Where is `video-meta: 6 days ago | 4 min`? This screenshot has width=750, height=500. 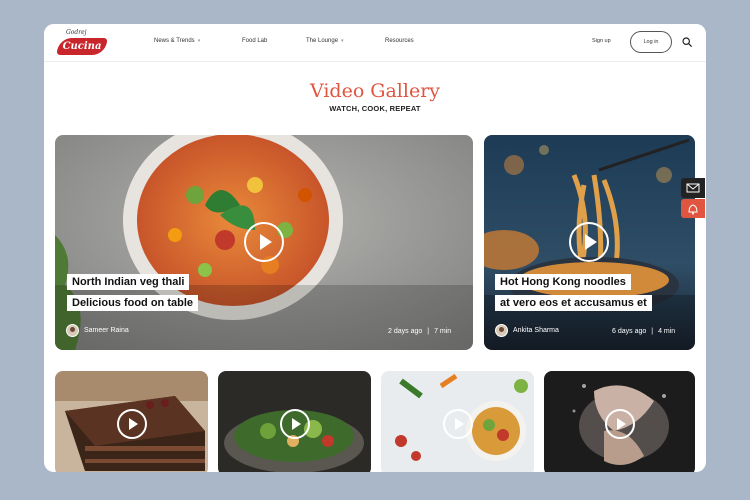
video-meta: 6 days ago | 4 min is located at coordinates (644, 331).